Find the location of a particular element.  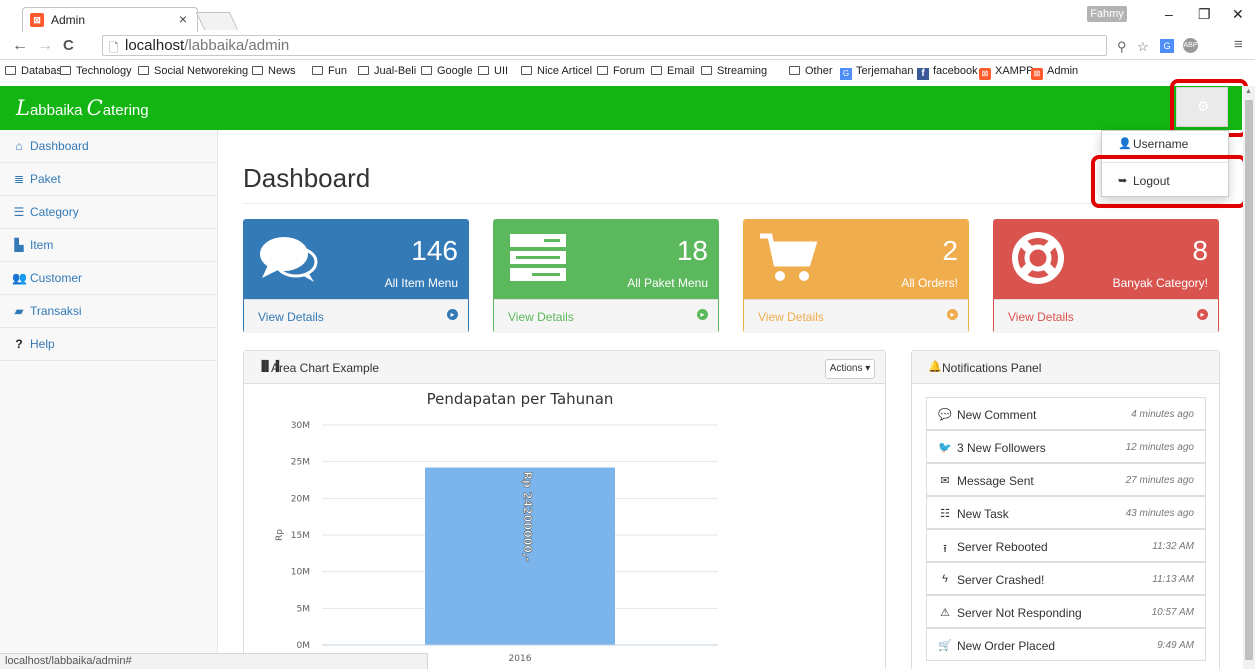

notification-time: 11:13 AM is located at coordinates (1173, 579).